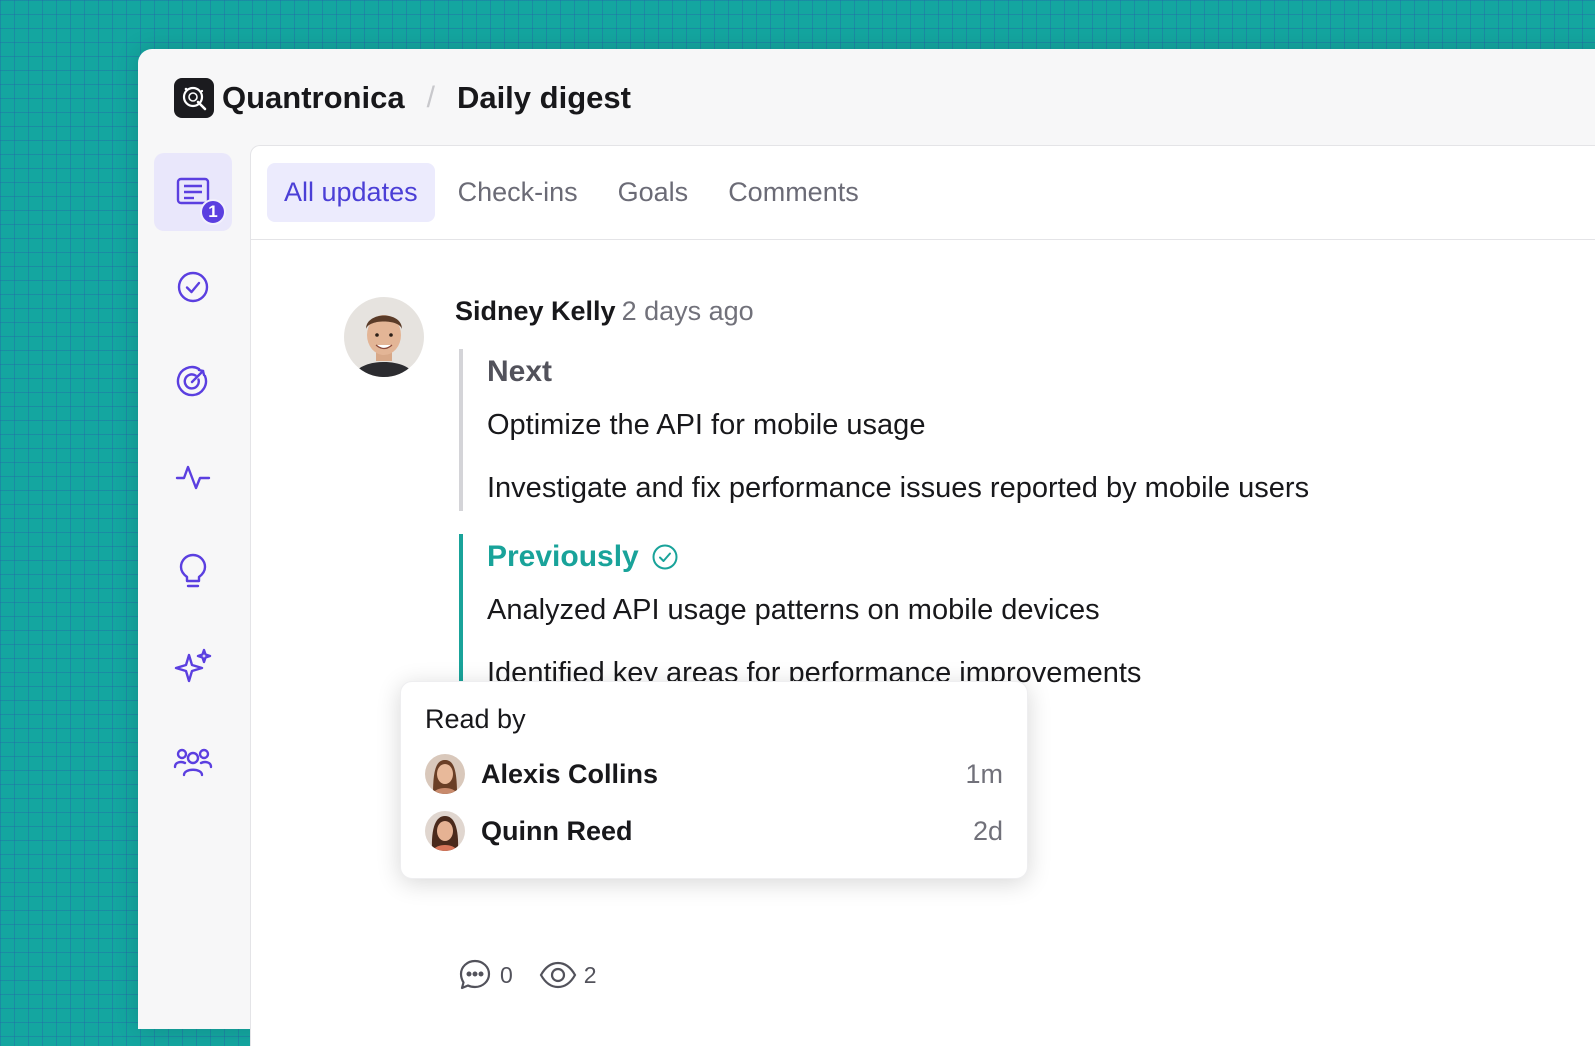 The height and width of the screenshot is (1046, 1595). What do you see at coordinates (313, 98) in the screenshot?
I see `app-name: Quantronica` at bounding box center [313, 98].